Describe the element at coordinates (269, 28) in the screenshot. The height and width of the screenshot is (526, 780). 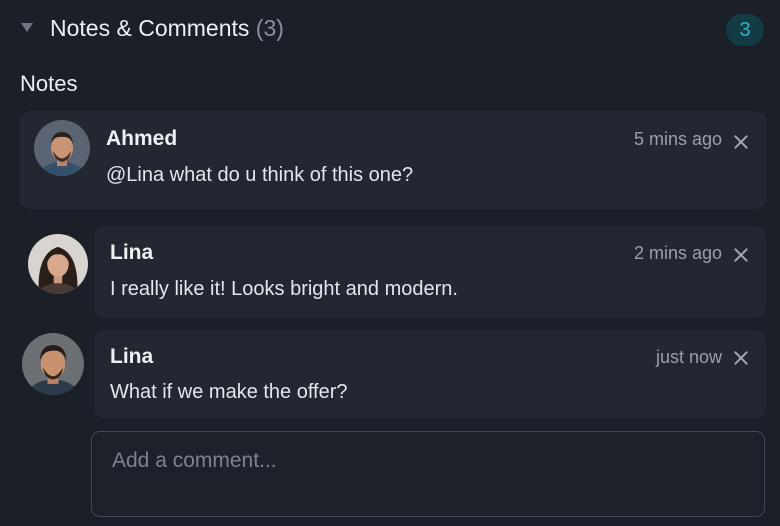
I see `section-title-count: (3)` at that location.